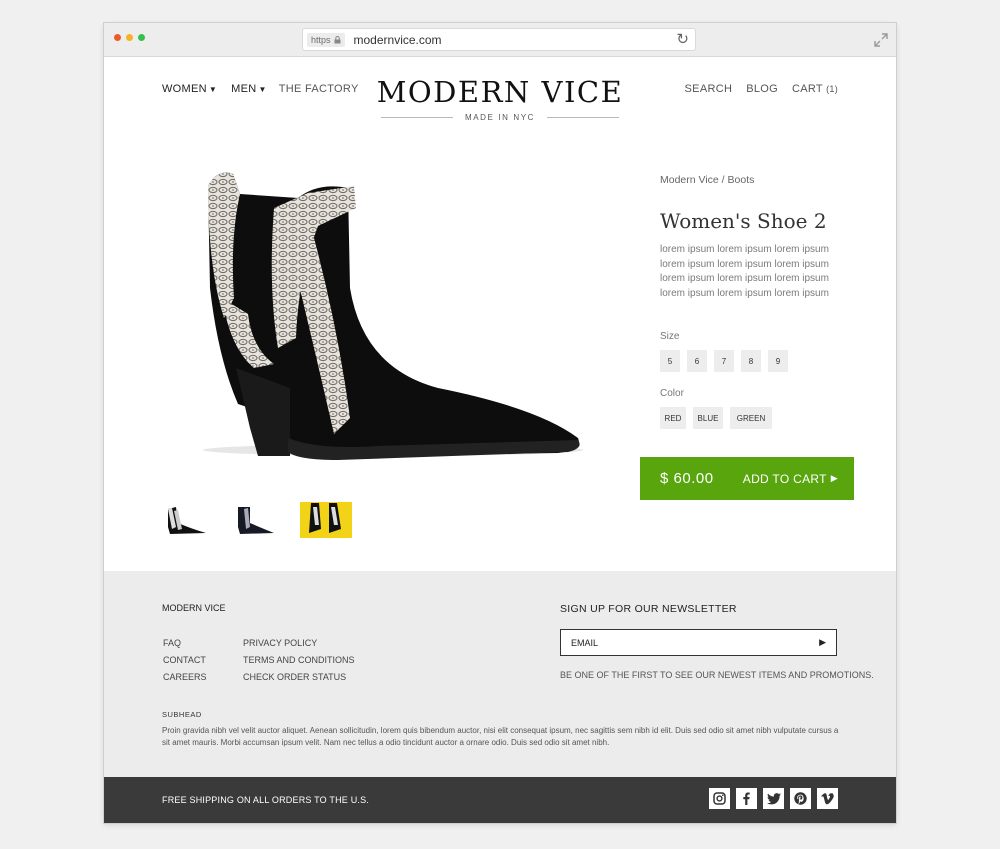 This screenshot has height=849, width=1000. Describe the element at coordinates (397, 39) in the screenshot. I see `url-text: modernvice.com` at that location.